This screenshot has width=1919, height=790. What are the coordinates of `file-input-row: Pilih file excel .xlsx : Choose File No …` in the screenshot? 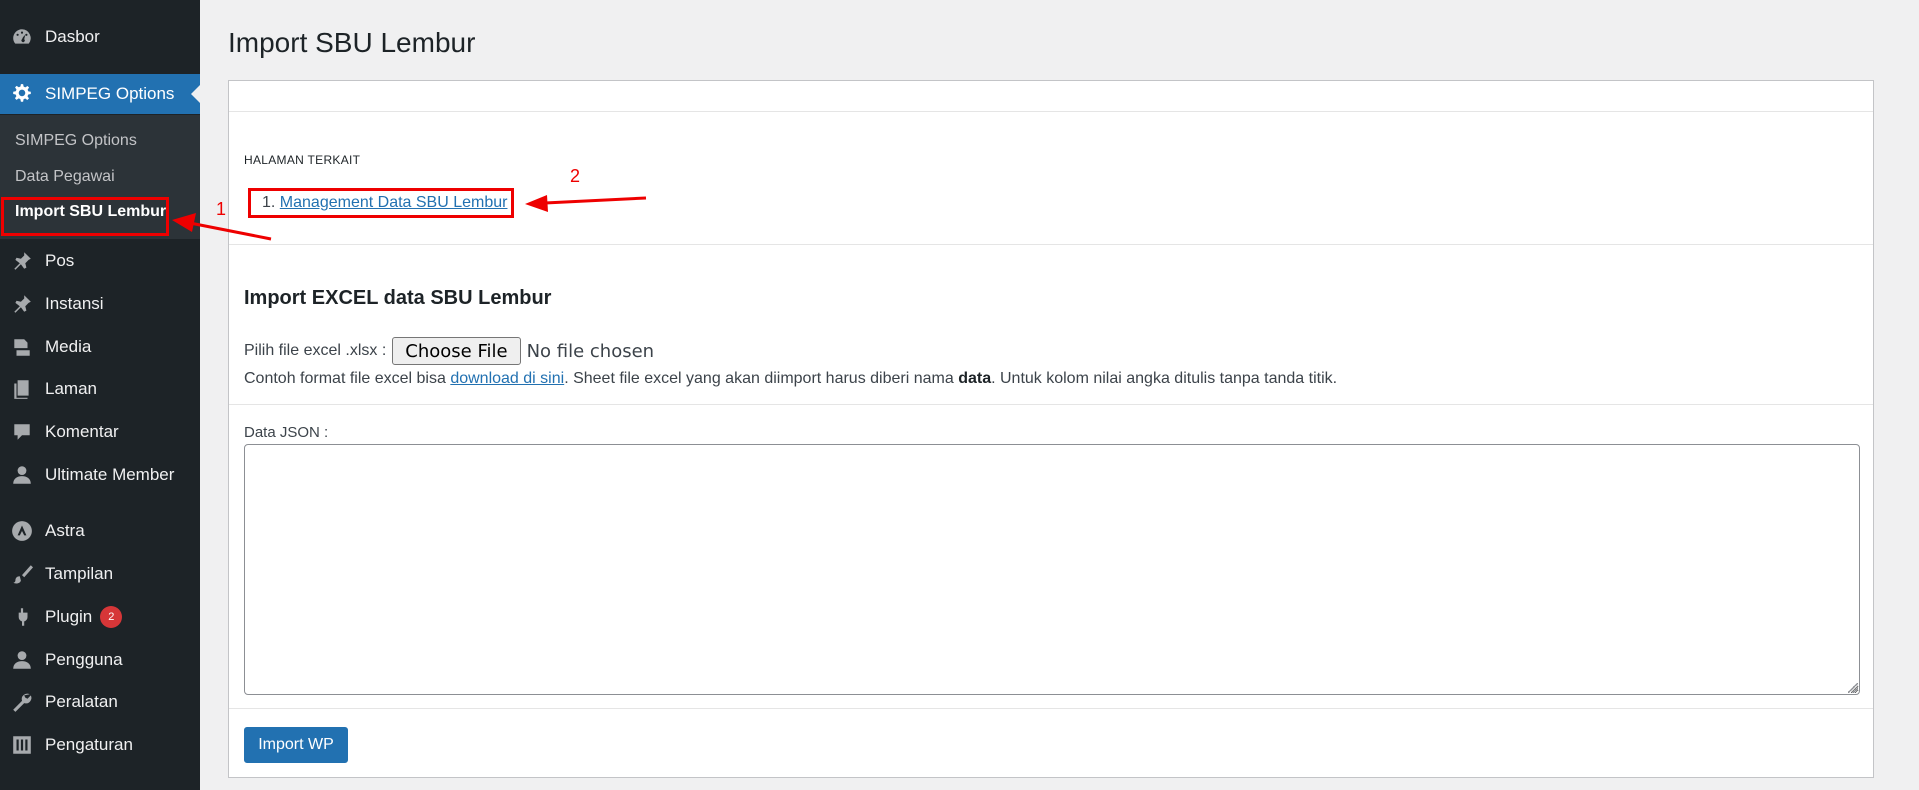 It's located at (449, 351).